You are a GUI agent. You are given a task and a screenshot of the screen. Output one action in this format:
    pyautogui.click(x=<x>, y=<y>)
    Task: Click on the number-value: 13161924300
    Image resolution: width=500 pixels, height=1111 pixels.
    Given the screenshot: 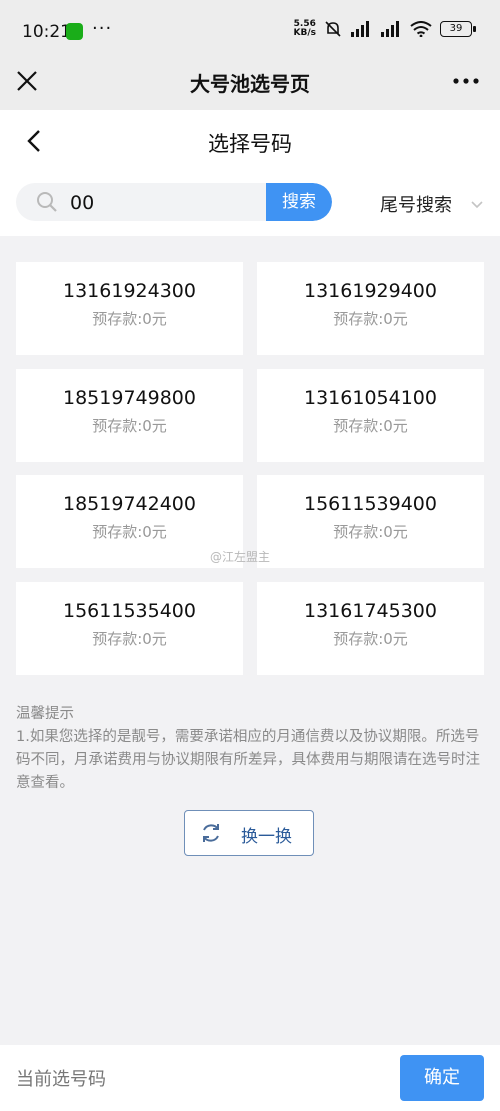 What is the action you would take?
    pyautogui.click(x=129, y=291)
    